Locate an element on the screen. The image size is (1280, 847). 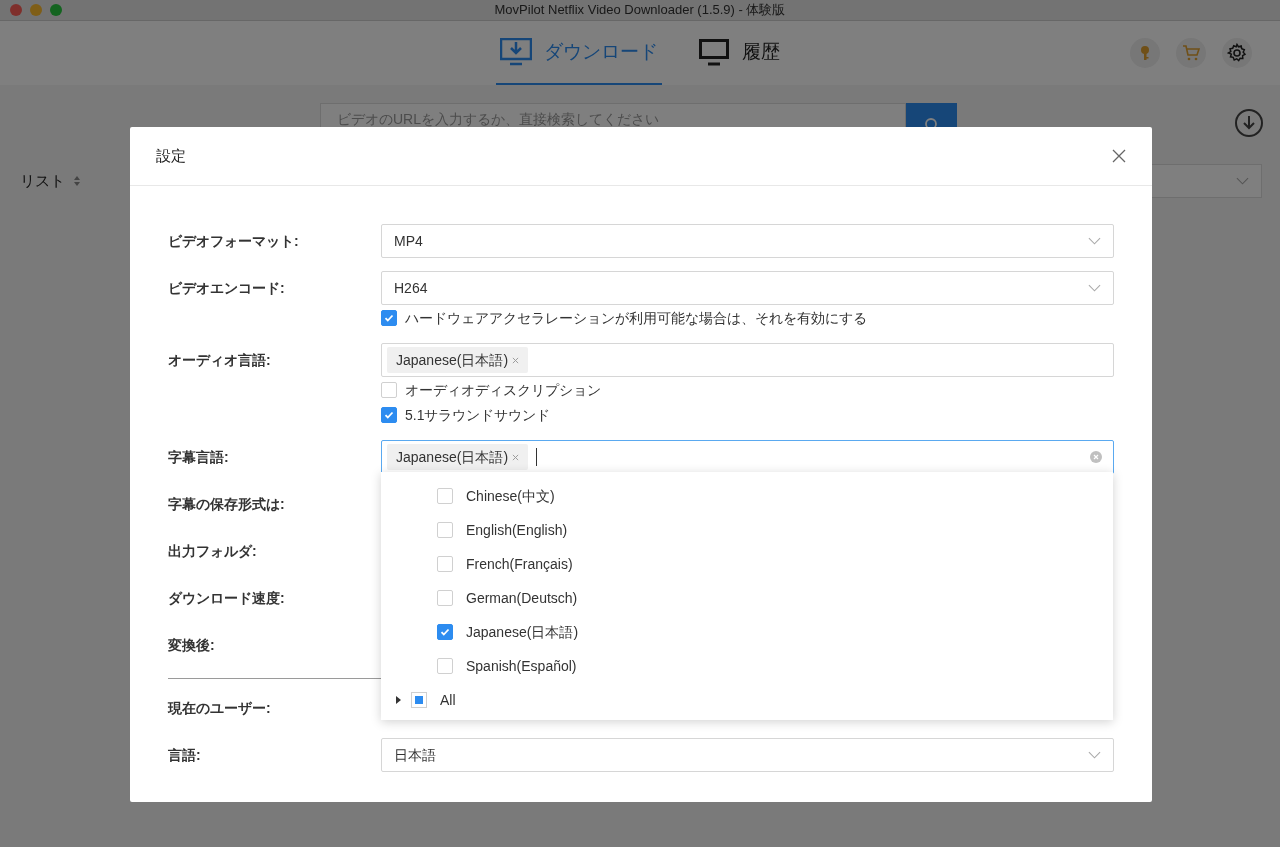
settings-button is located at coordinates (1237, 53).